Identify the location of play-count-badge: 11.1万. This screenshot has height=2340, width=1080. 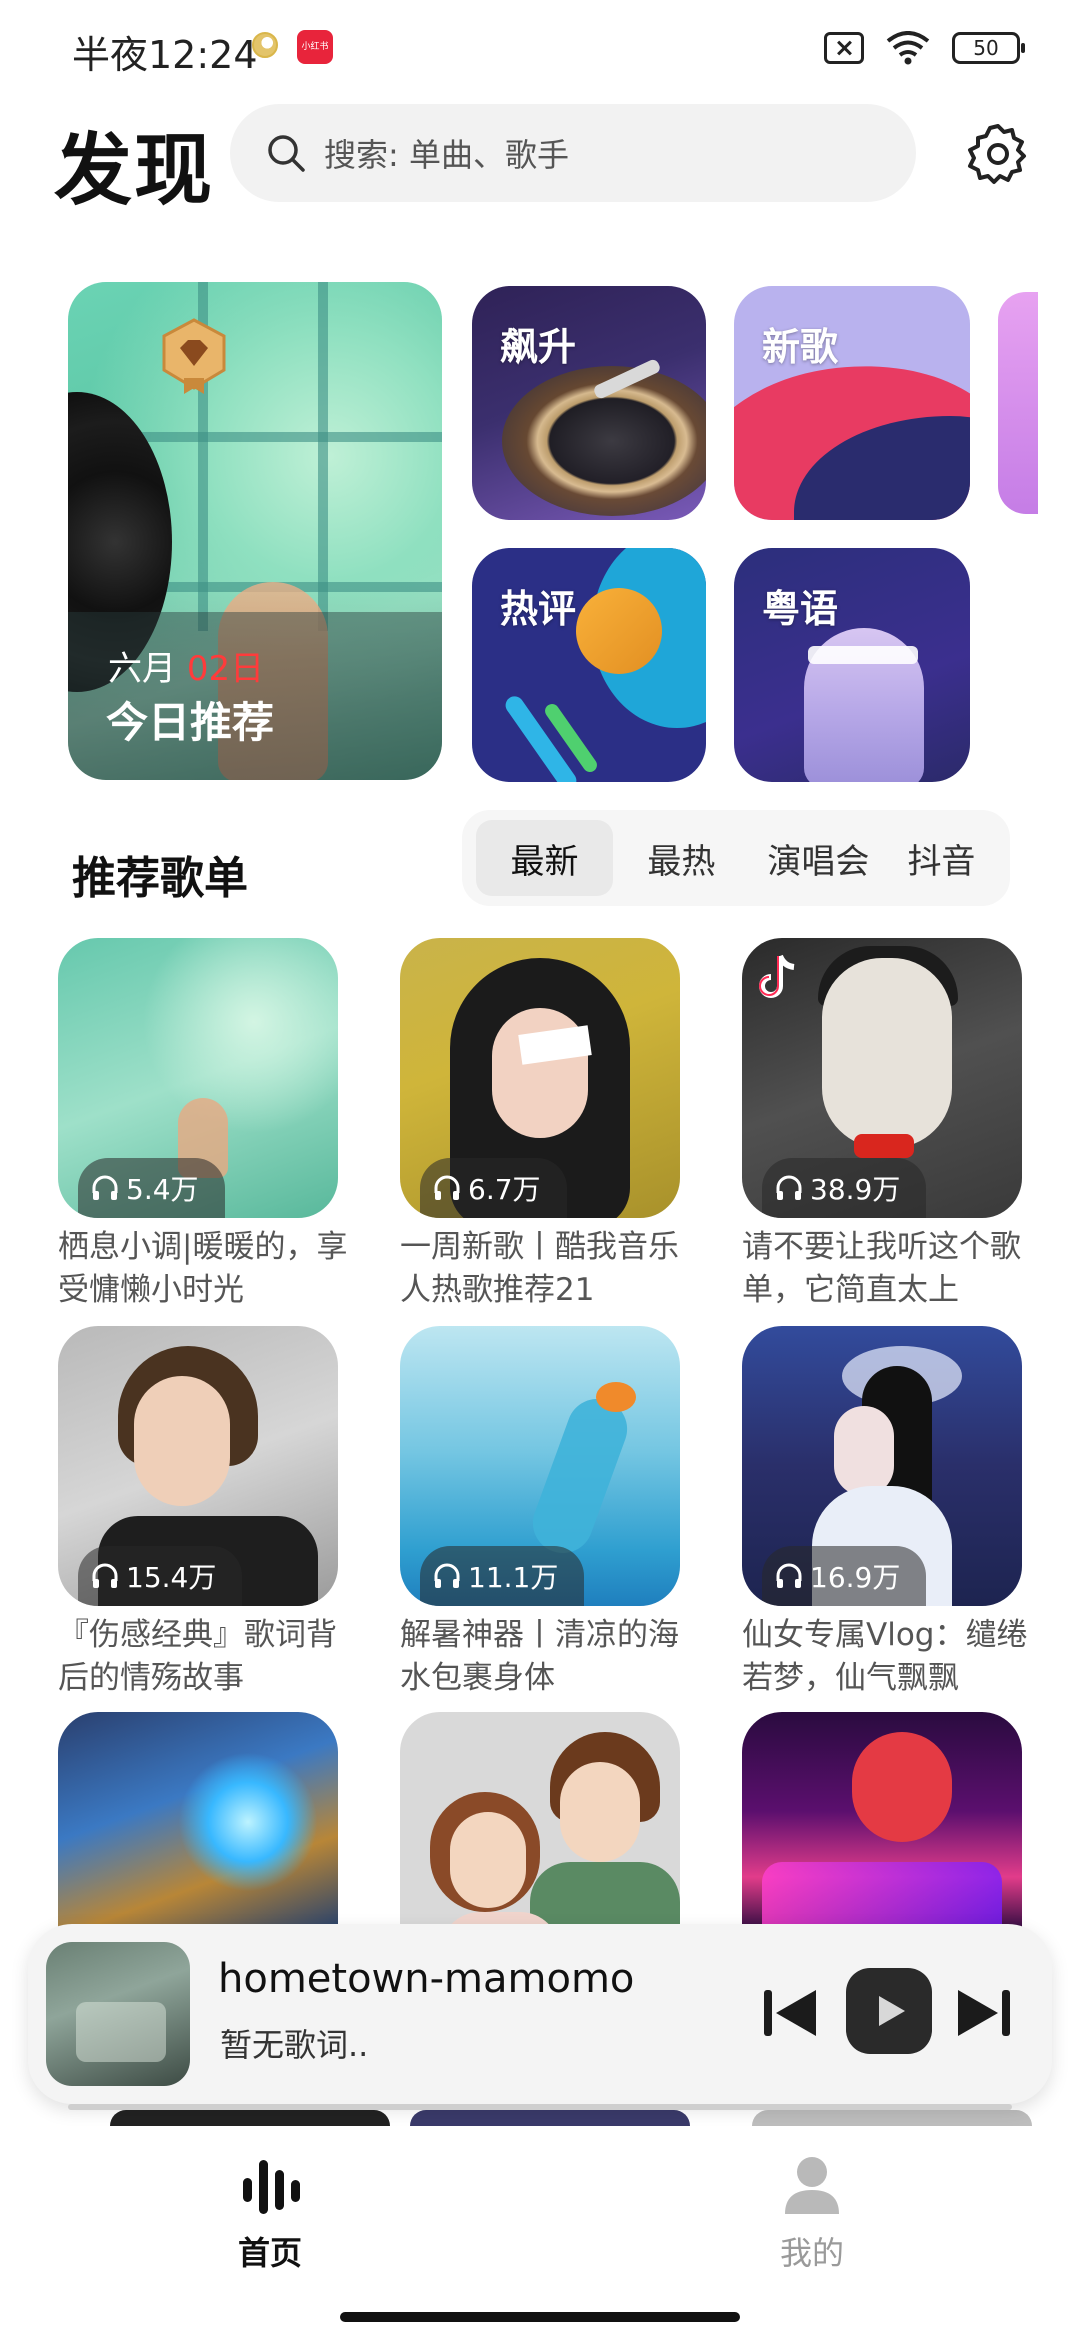
(502, 1576).